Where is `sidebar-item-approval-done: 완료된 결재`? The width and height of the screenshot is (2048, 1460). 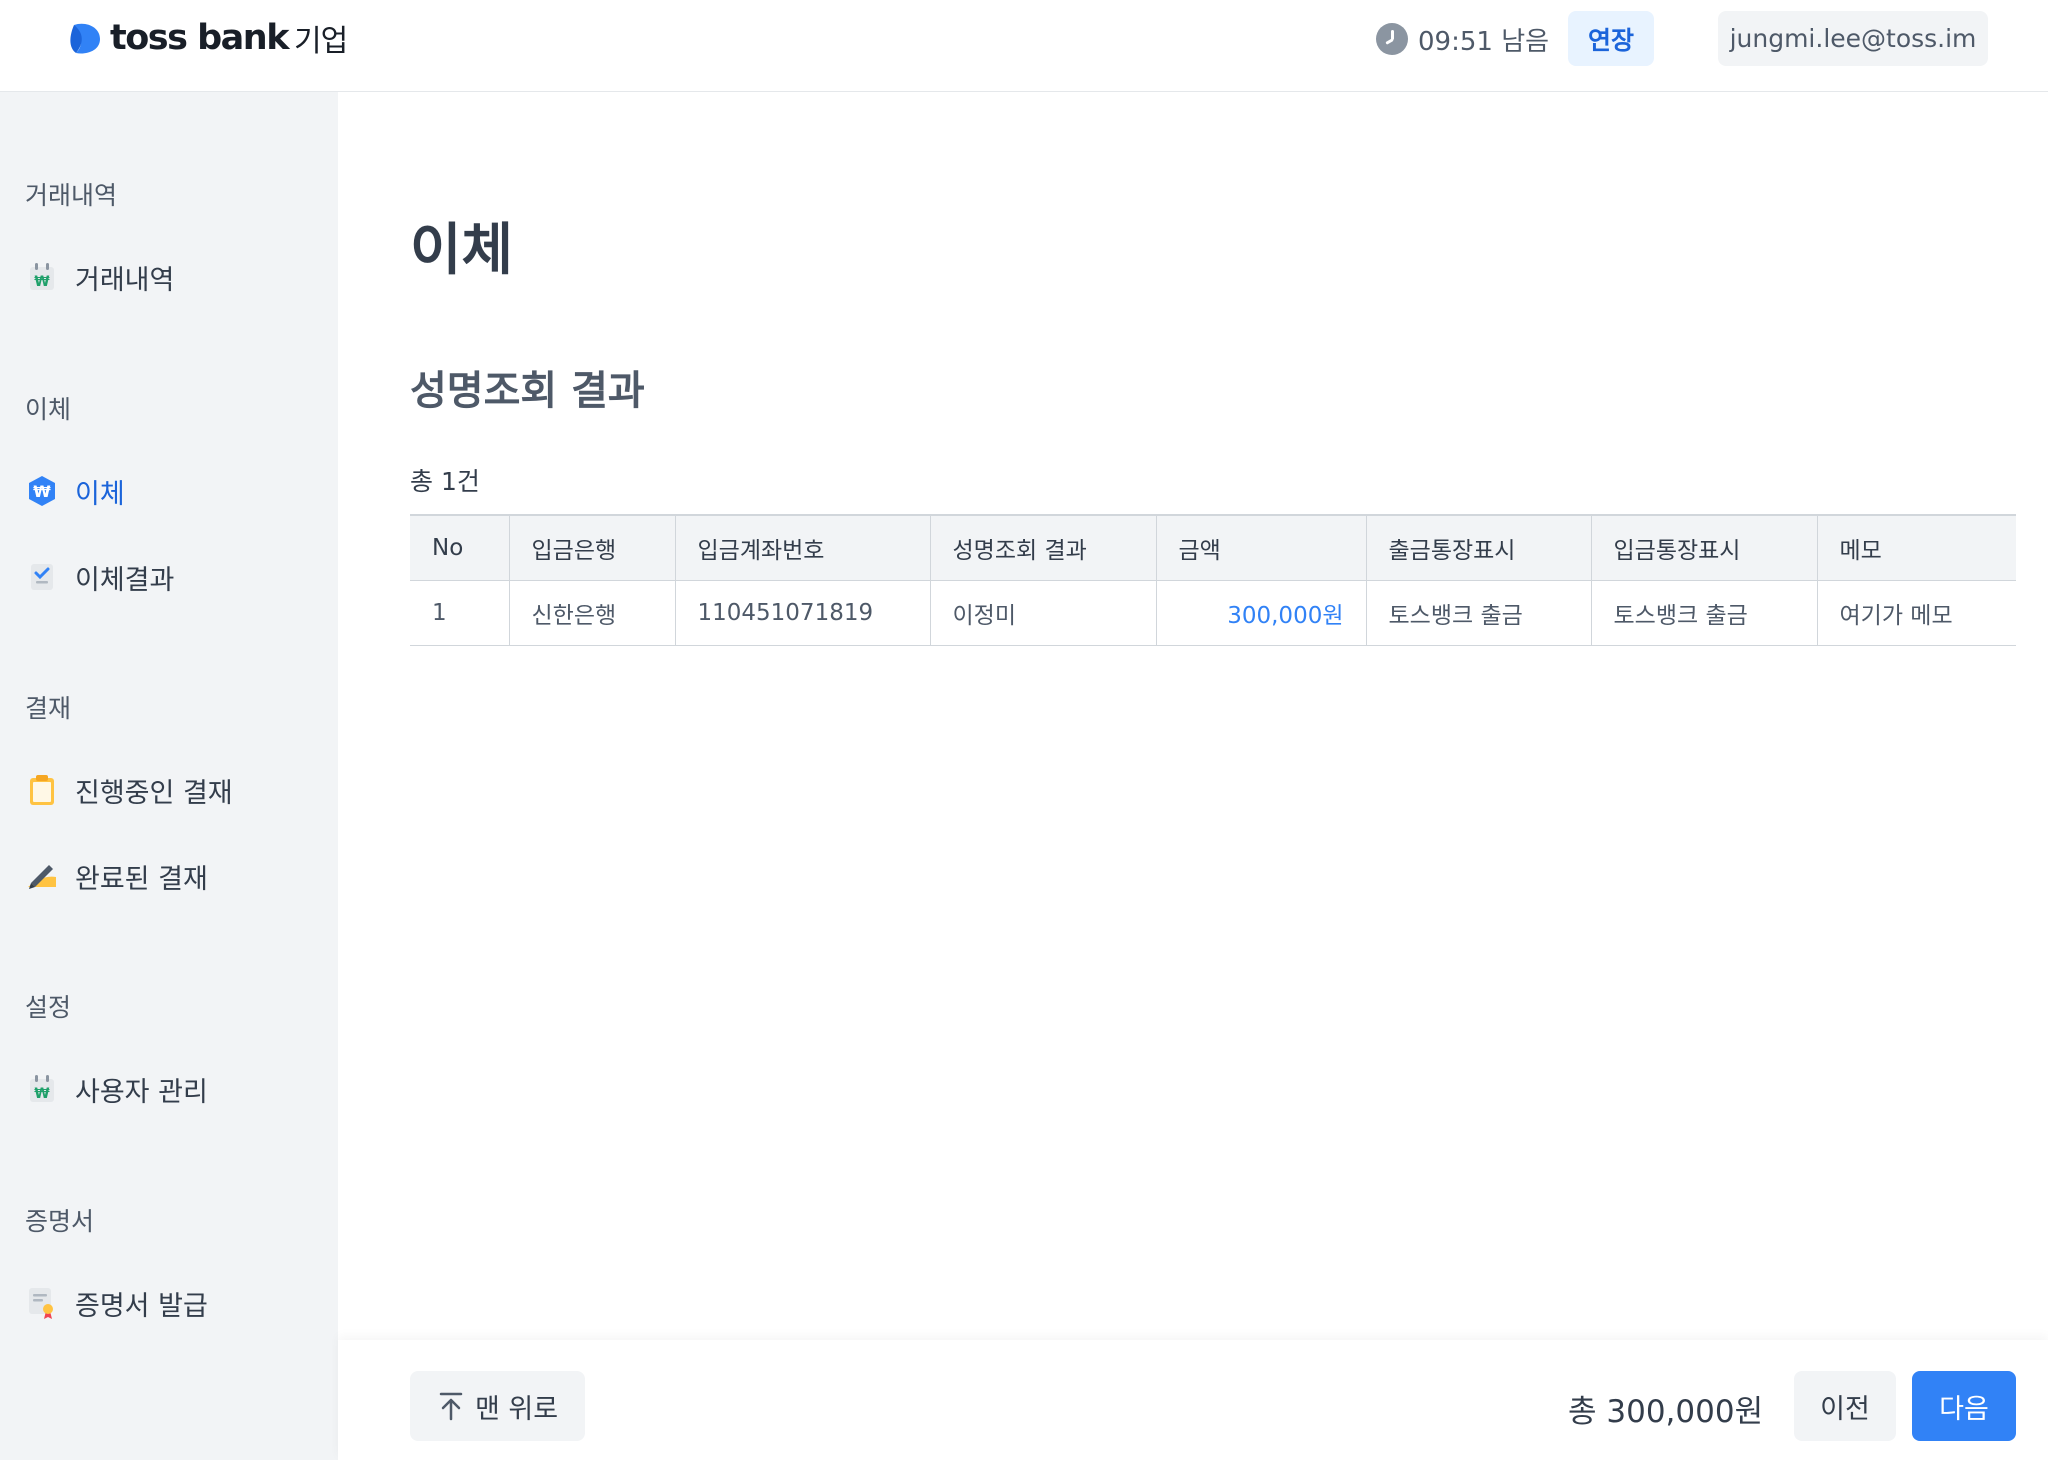
sidebar-item-approval-done: 완료된 결재 is located at coordinates (116, 876).